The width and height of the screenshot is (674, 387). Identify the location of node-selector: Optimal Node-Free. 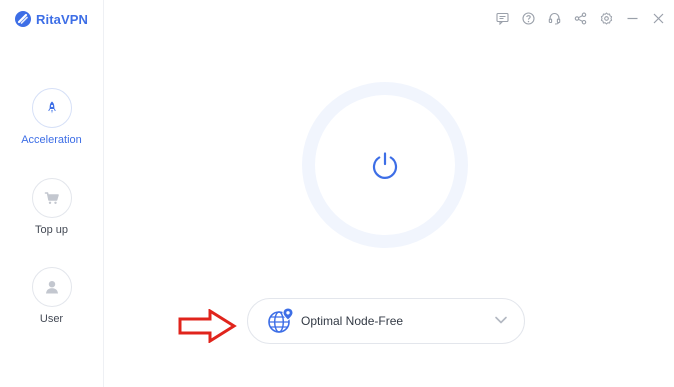
(386, 321).